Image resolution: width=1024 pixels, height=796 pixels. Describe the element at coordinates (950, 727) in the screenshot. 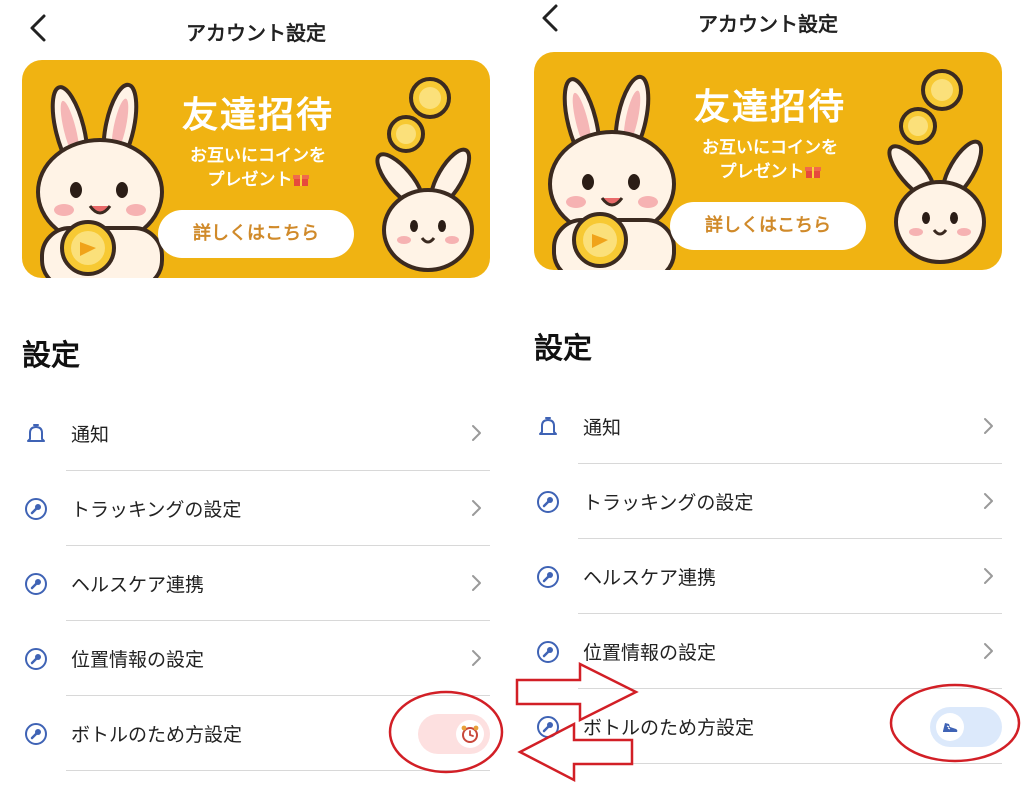

I see `shoe-icon` at that location.